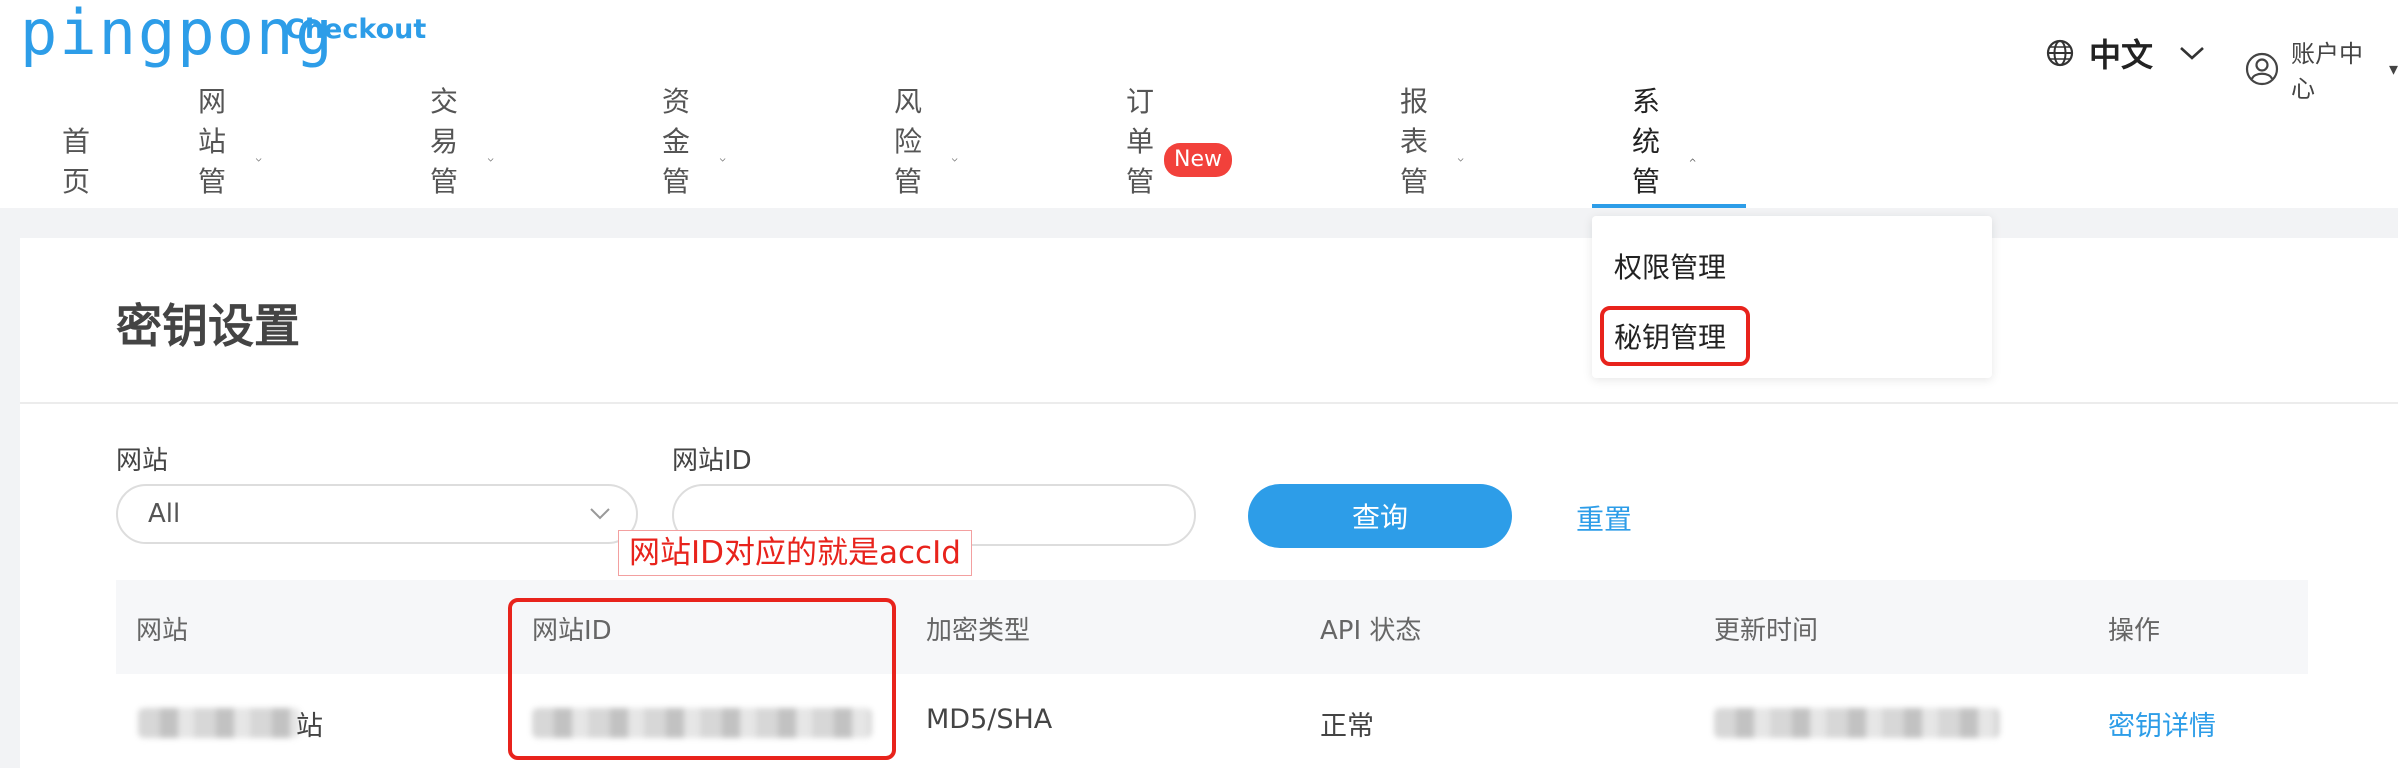  Describe the element at coordinates (462, 161) in the screenshot. I see `nav-item-transaction-management: 交易管理` at that location.